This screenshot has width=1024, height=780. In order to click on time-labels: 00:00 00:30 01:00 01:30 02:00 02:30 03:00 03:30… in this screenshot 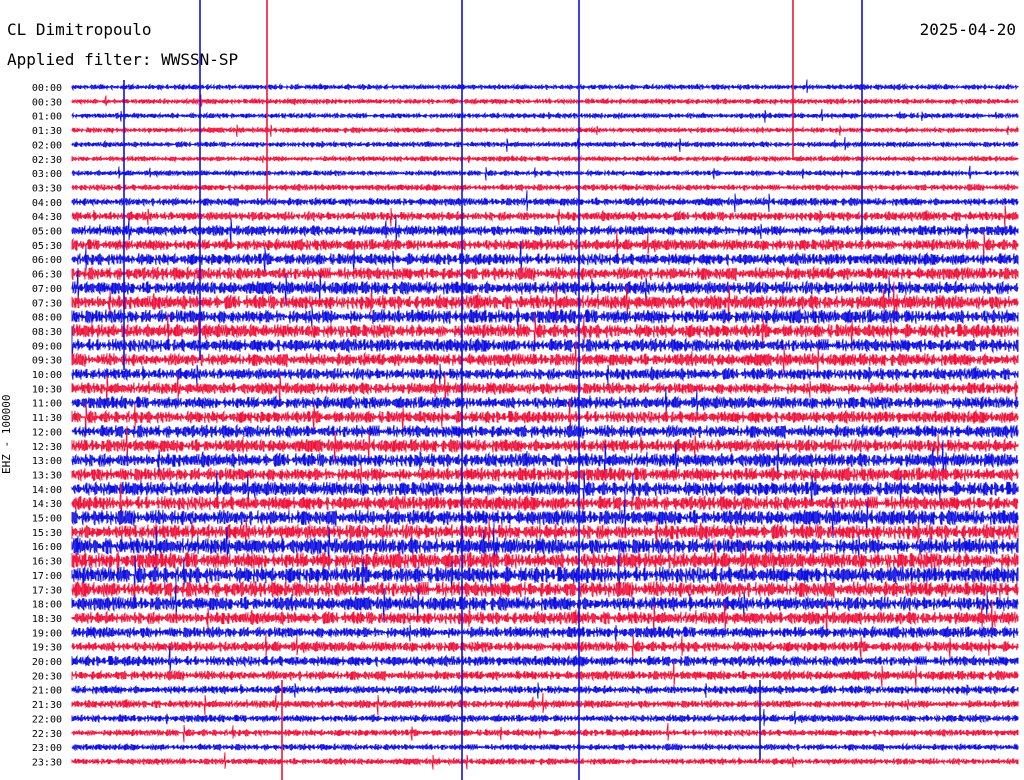, I will do `click(47, 425)`.